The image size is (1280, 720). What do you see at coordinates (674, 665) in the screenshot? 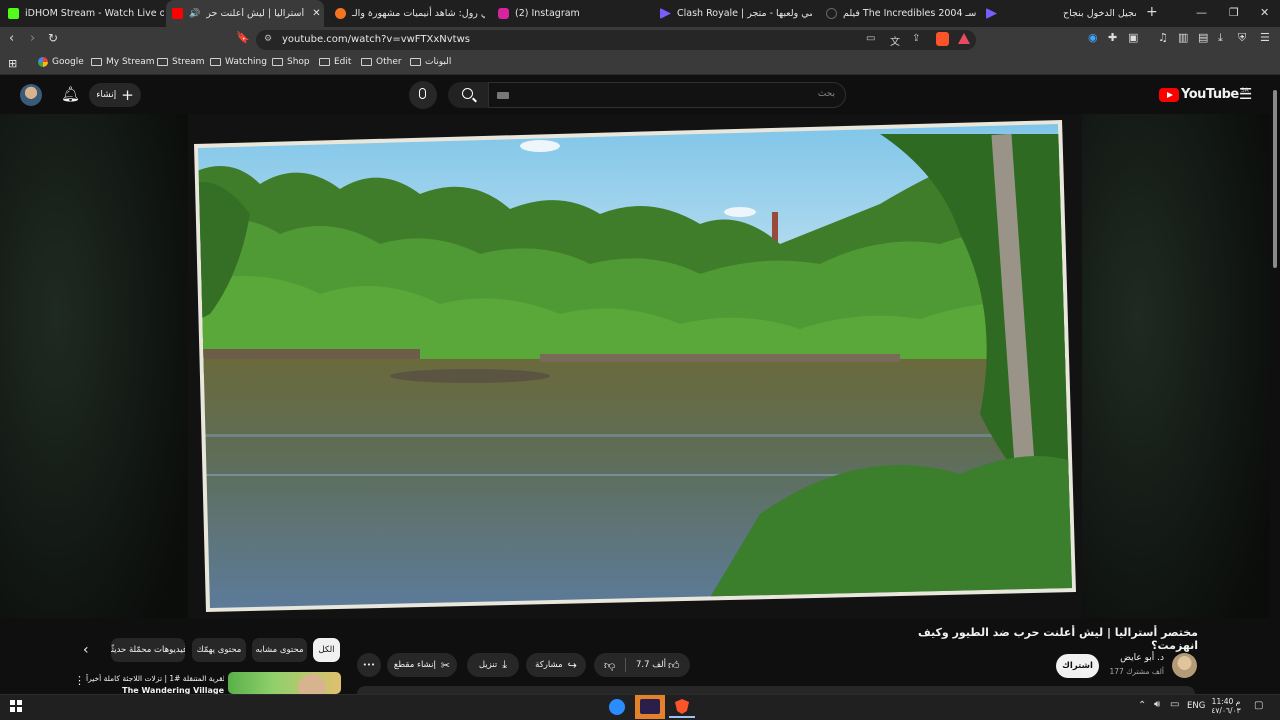
I see `like-icon: 👍︎` at bounding box center [674, 665].